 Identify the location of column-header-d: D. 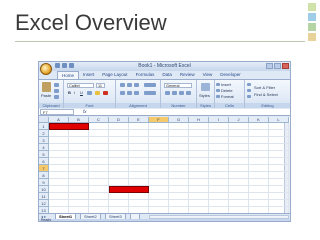
(119, 120).